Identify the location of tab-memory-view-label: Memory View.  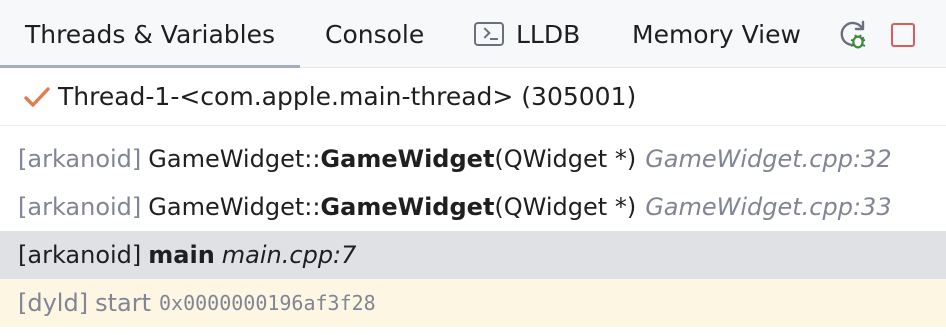
(716, 34).